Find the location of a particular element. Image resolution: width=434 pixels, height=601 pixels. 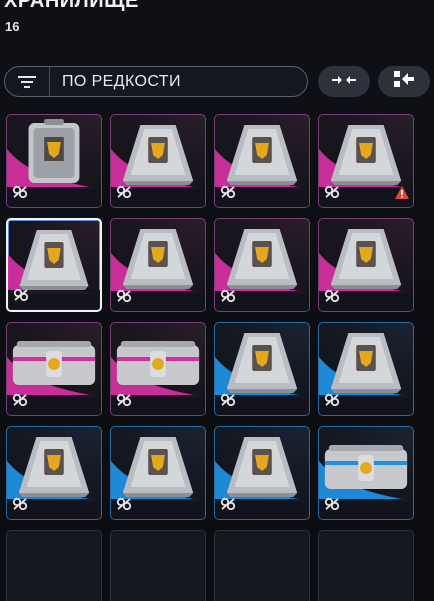

sort-label: ПО РЕДКОСТИ is located at coordinates (121, 81).